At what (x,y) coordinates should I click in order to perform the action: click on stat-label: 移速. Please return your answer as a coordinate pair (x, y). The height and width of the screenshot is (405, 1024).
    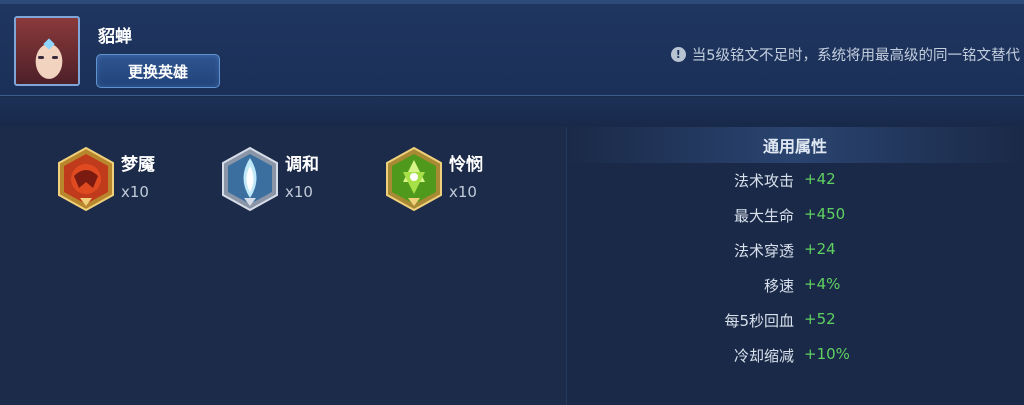
    Looking at the image, I should click on (778, 286).